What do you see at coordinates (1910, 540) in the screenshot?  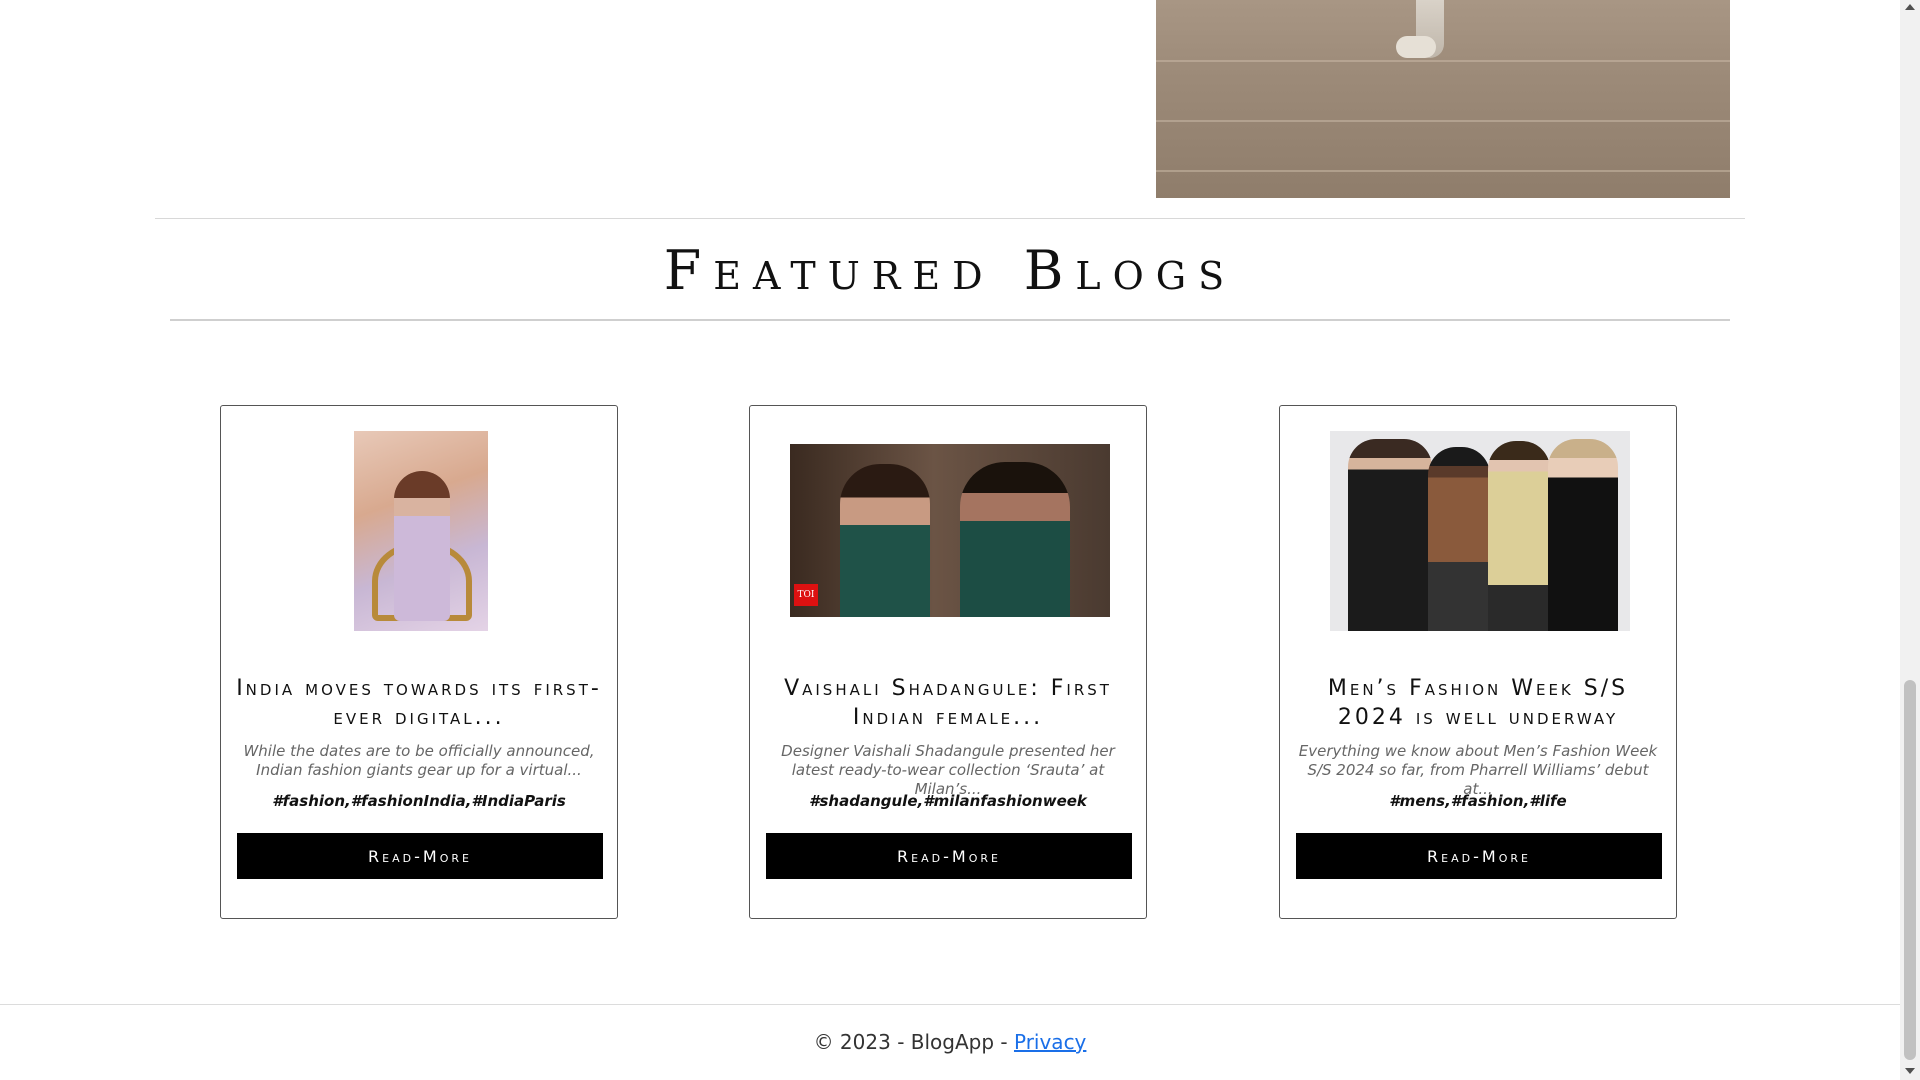 I see `vertical-scrollbar` at bounding box center [1910, 540].